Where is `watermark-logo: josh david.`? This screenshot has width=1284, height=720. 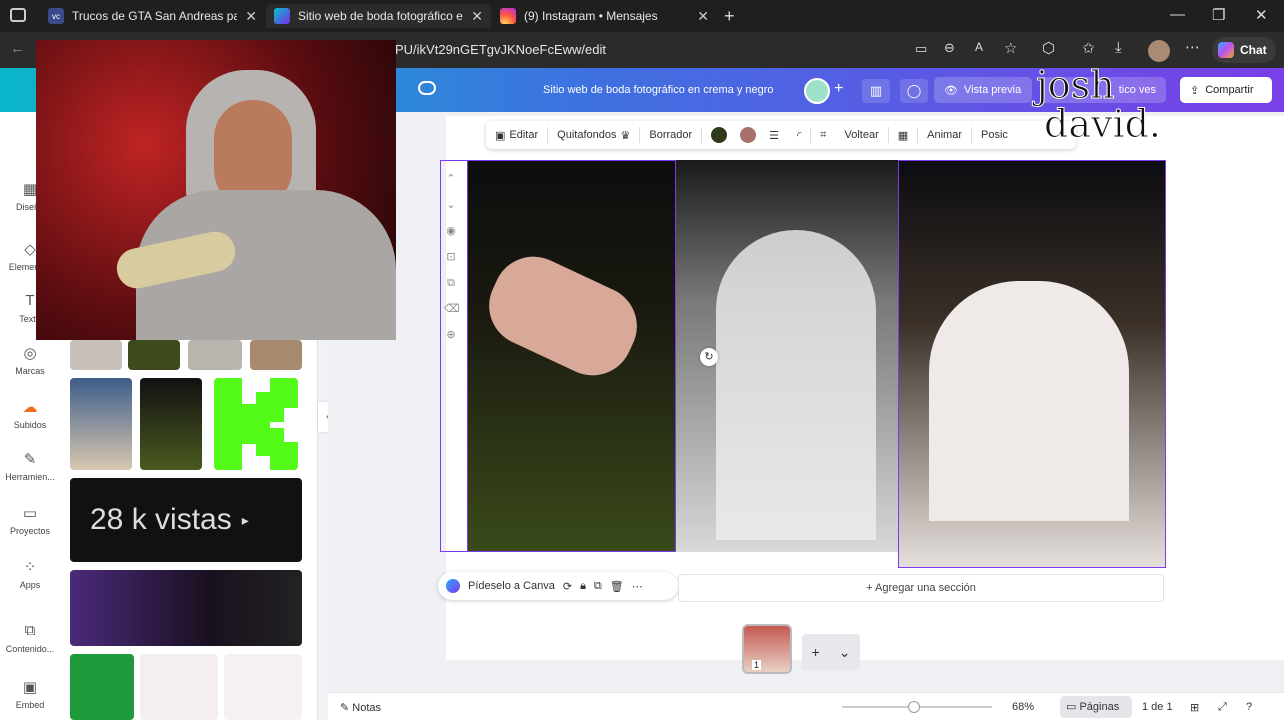
watermark-logo: josh david. is located at coordinates (1131, 111).